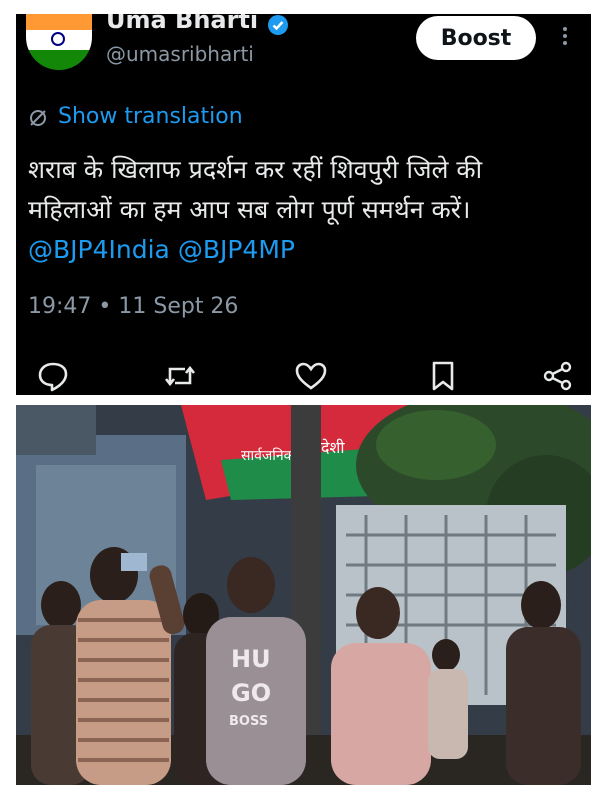  What do you see at coordinates (303, 250) in the screenshot?
I see `mentions-line: @BJP4India @BJP4MP` at bounding box center [303, 250].